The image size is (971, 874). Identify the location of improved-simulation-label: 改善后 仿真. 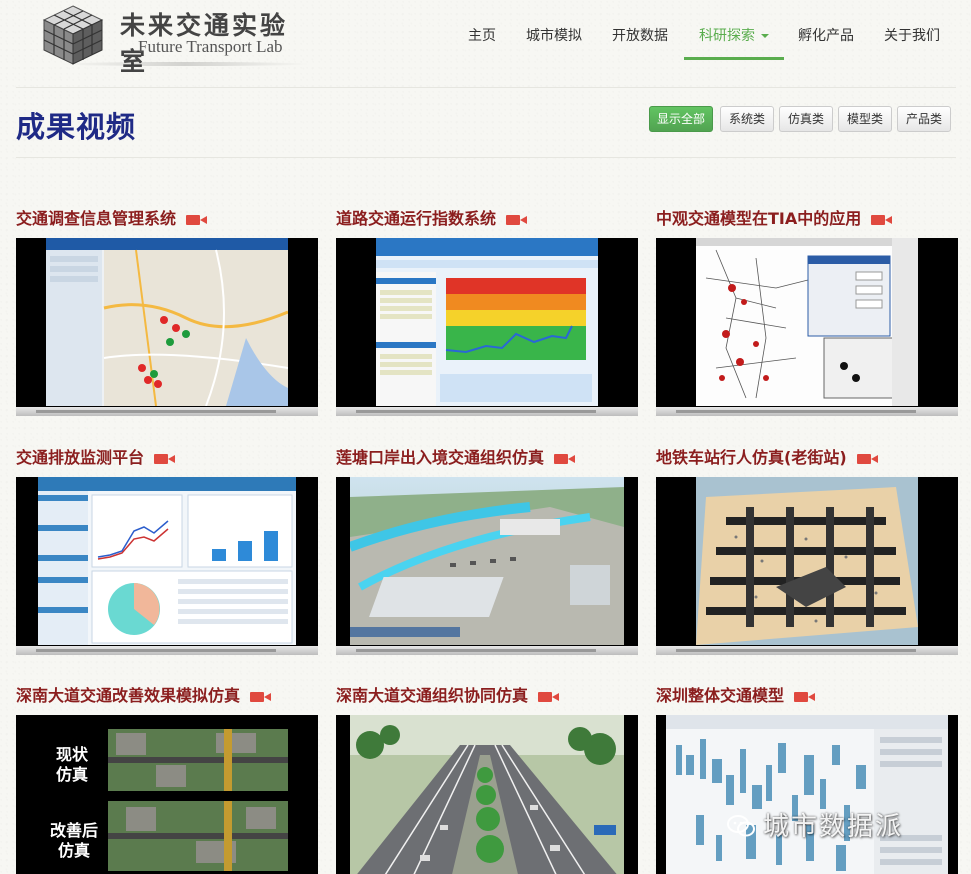
(73, 840).